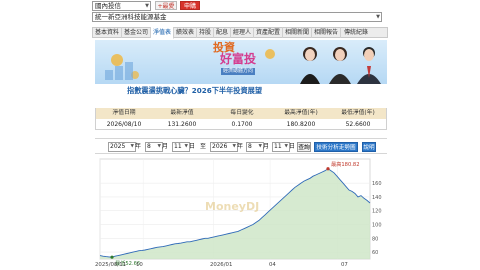 This screenshot has width=480, height=270. What do you see at coordinates (203, 146) in the screenshot?
I see `range-separator: 至` at bounding box center [203, 146].